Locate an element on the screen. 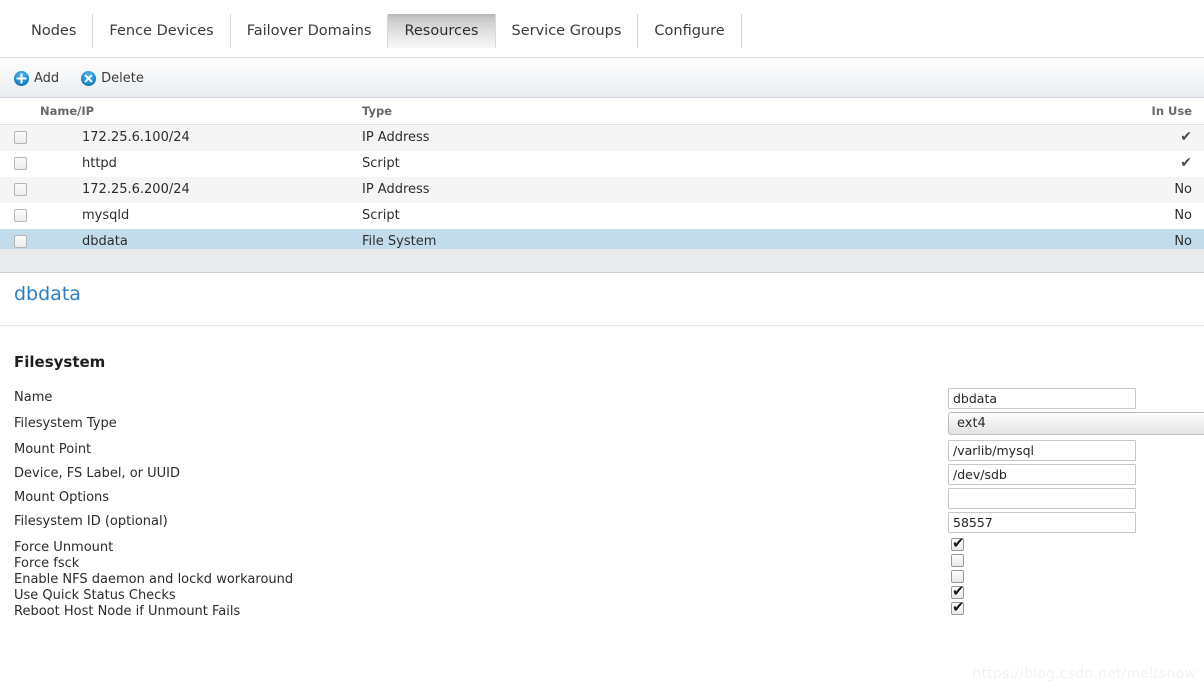  detail-header: dbdata is located at coordinates (602, 300).